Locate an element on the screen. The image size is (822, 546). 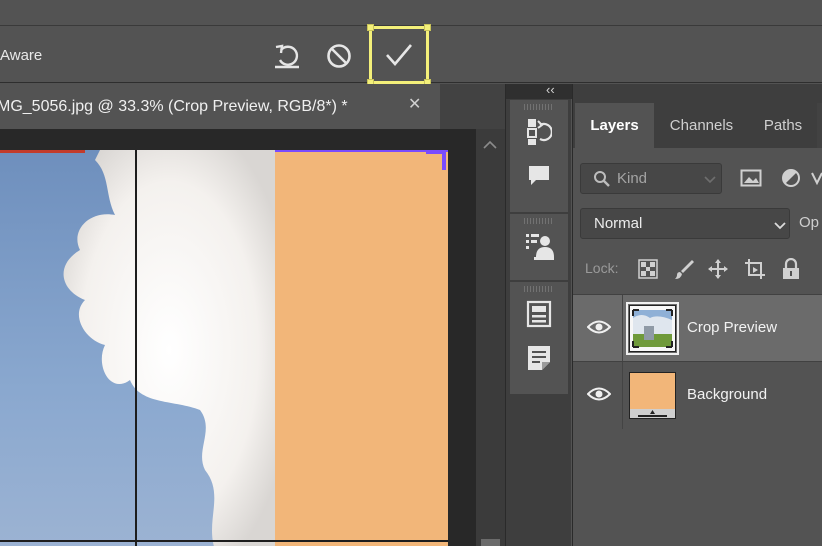
tab-overflow is located at coordinates (819, 125).